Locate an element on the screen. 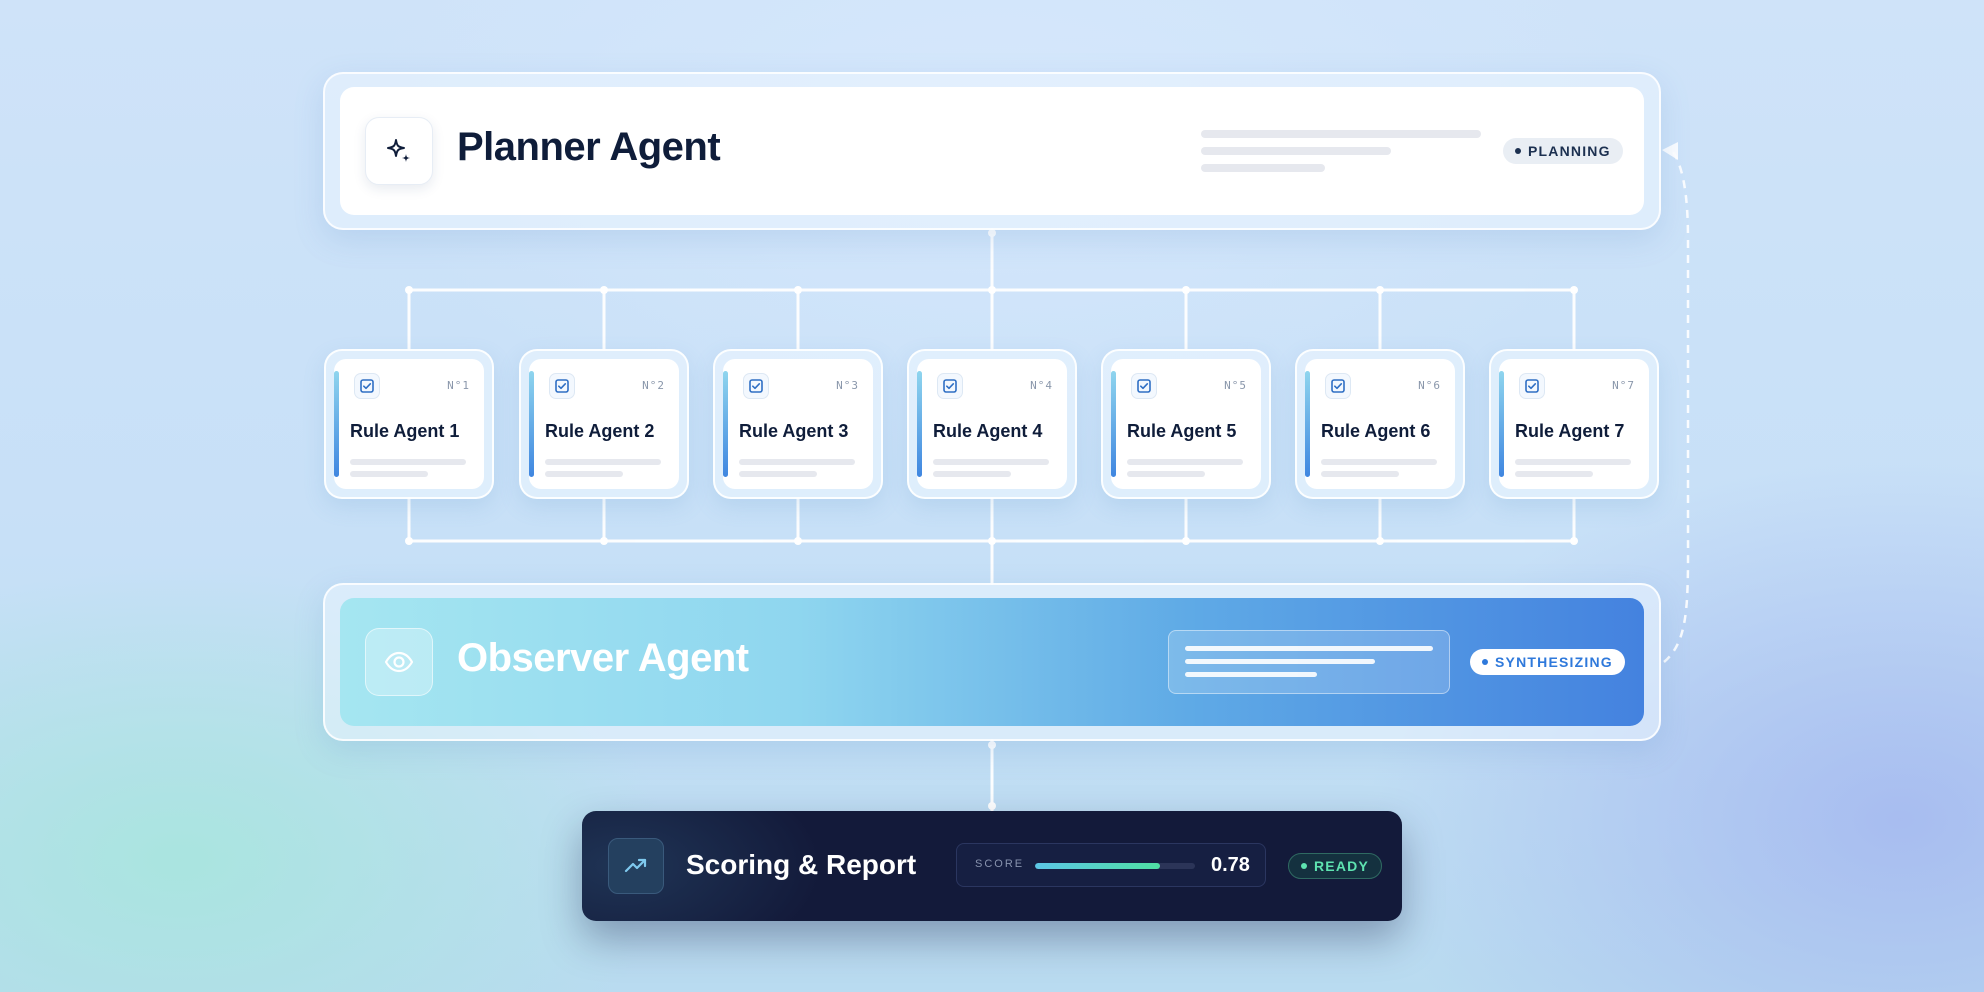  trending-up-icon is located at coordinates (635, 865).